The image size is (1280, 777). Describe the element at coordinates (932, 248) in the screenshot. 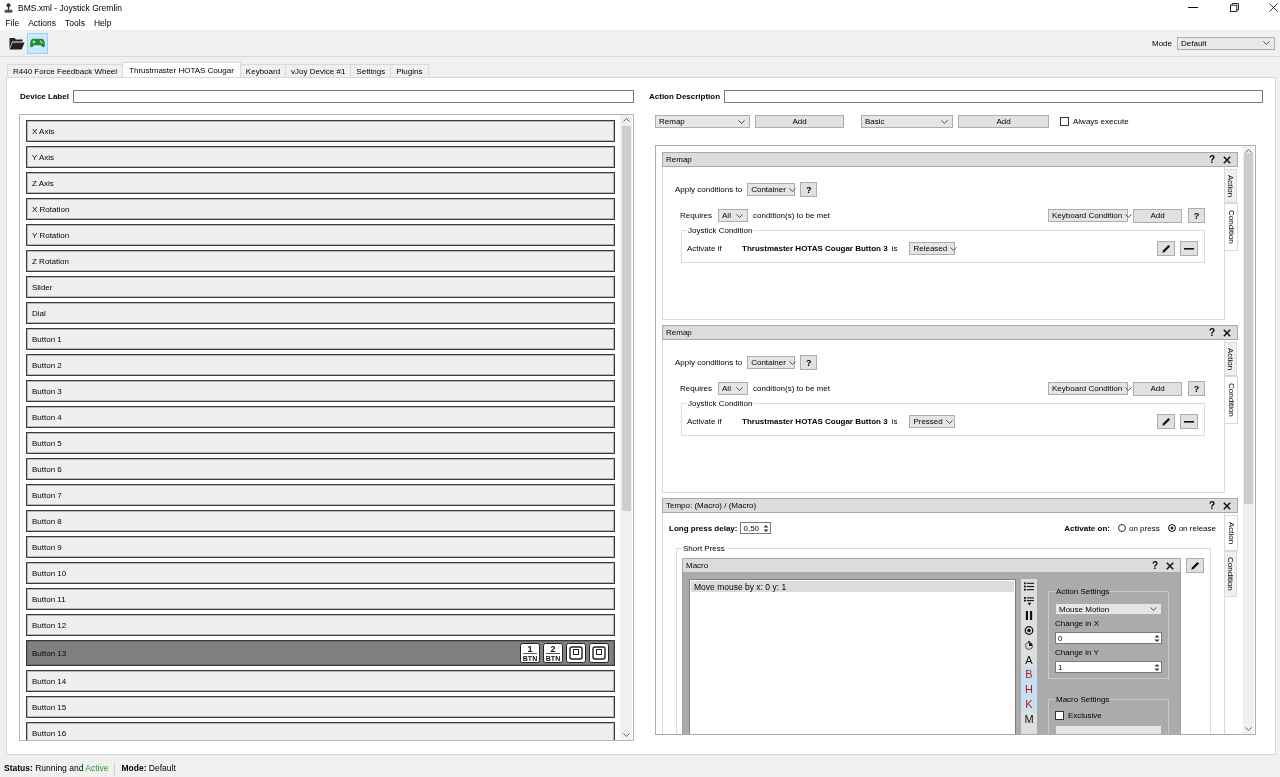

I see `state-dropdown: Released` at that location.